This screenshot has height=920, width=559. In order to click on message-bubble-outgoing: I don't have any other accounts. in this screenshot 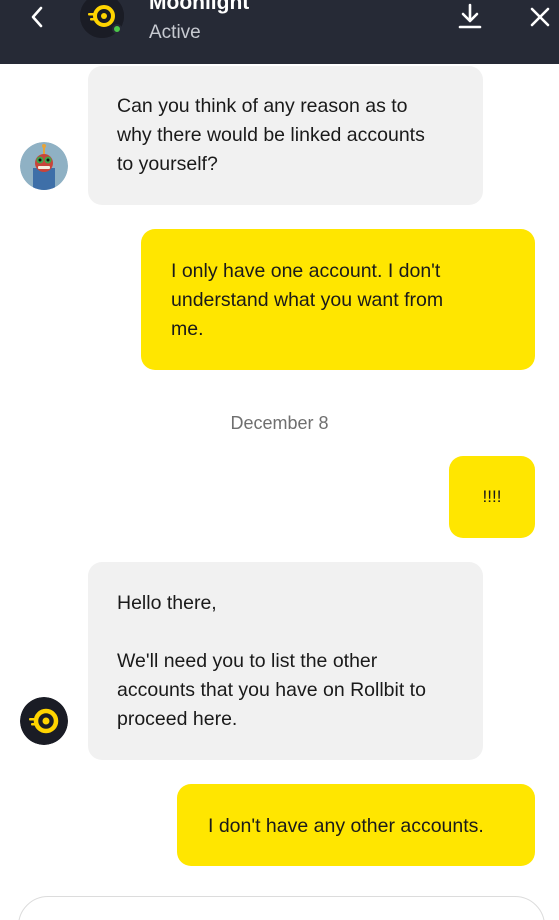, I will do `click(356, 825)`.